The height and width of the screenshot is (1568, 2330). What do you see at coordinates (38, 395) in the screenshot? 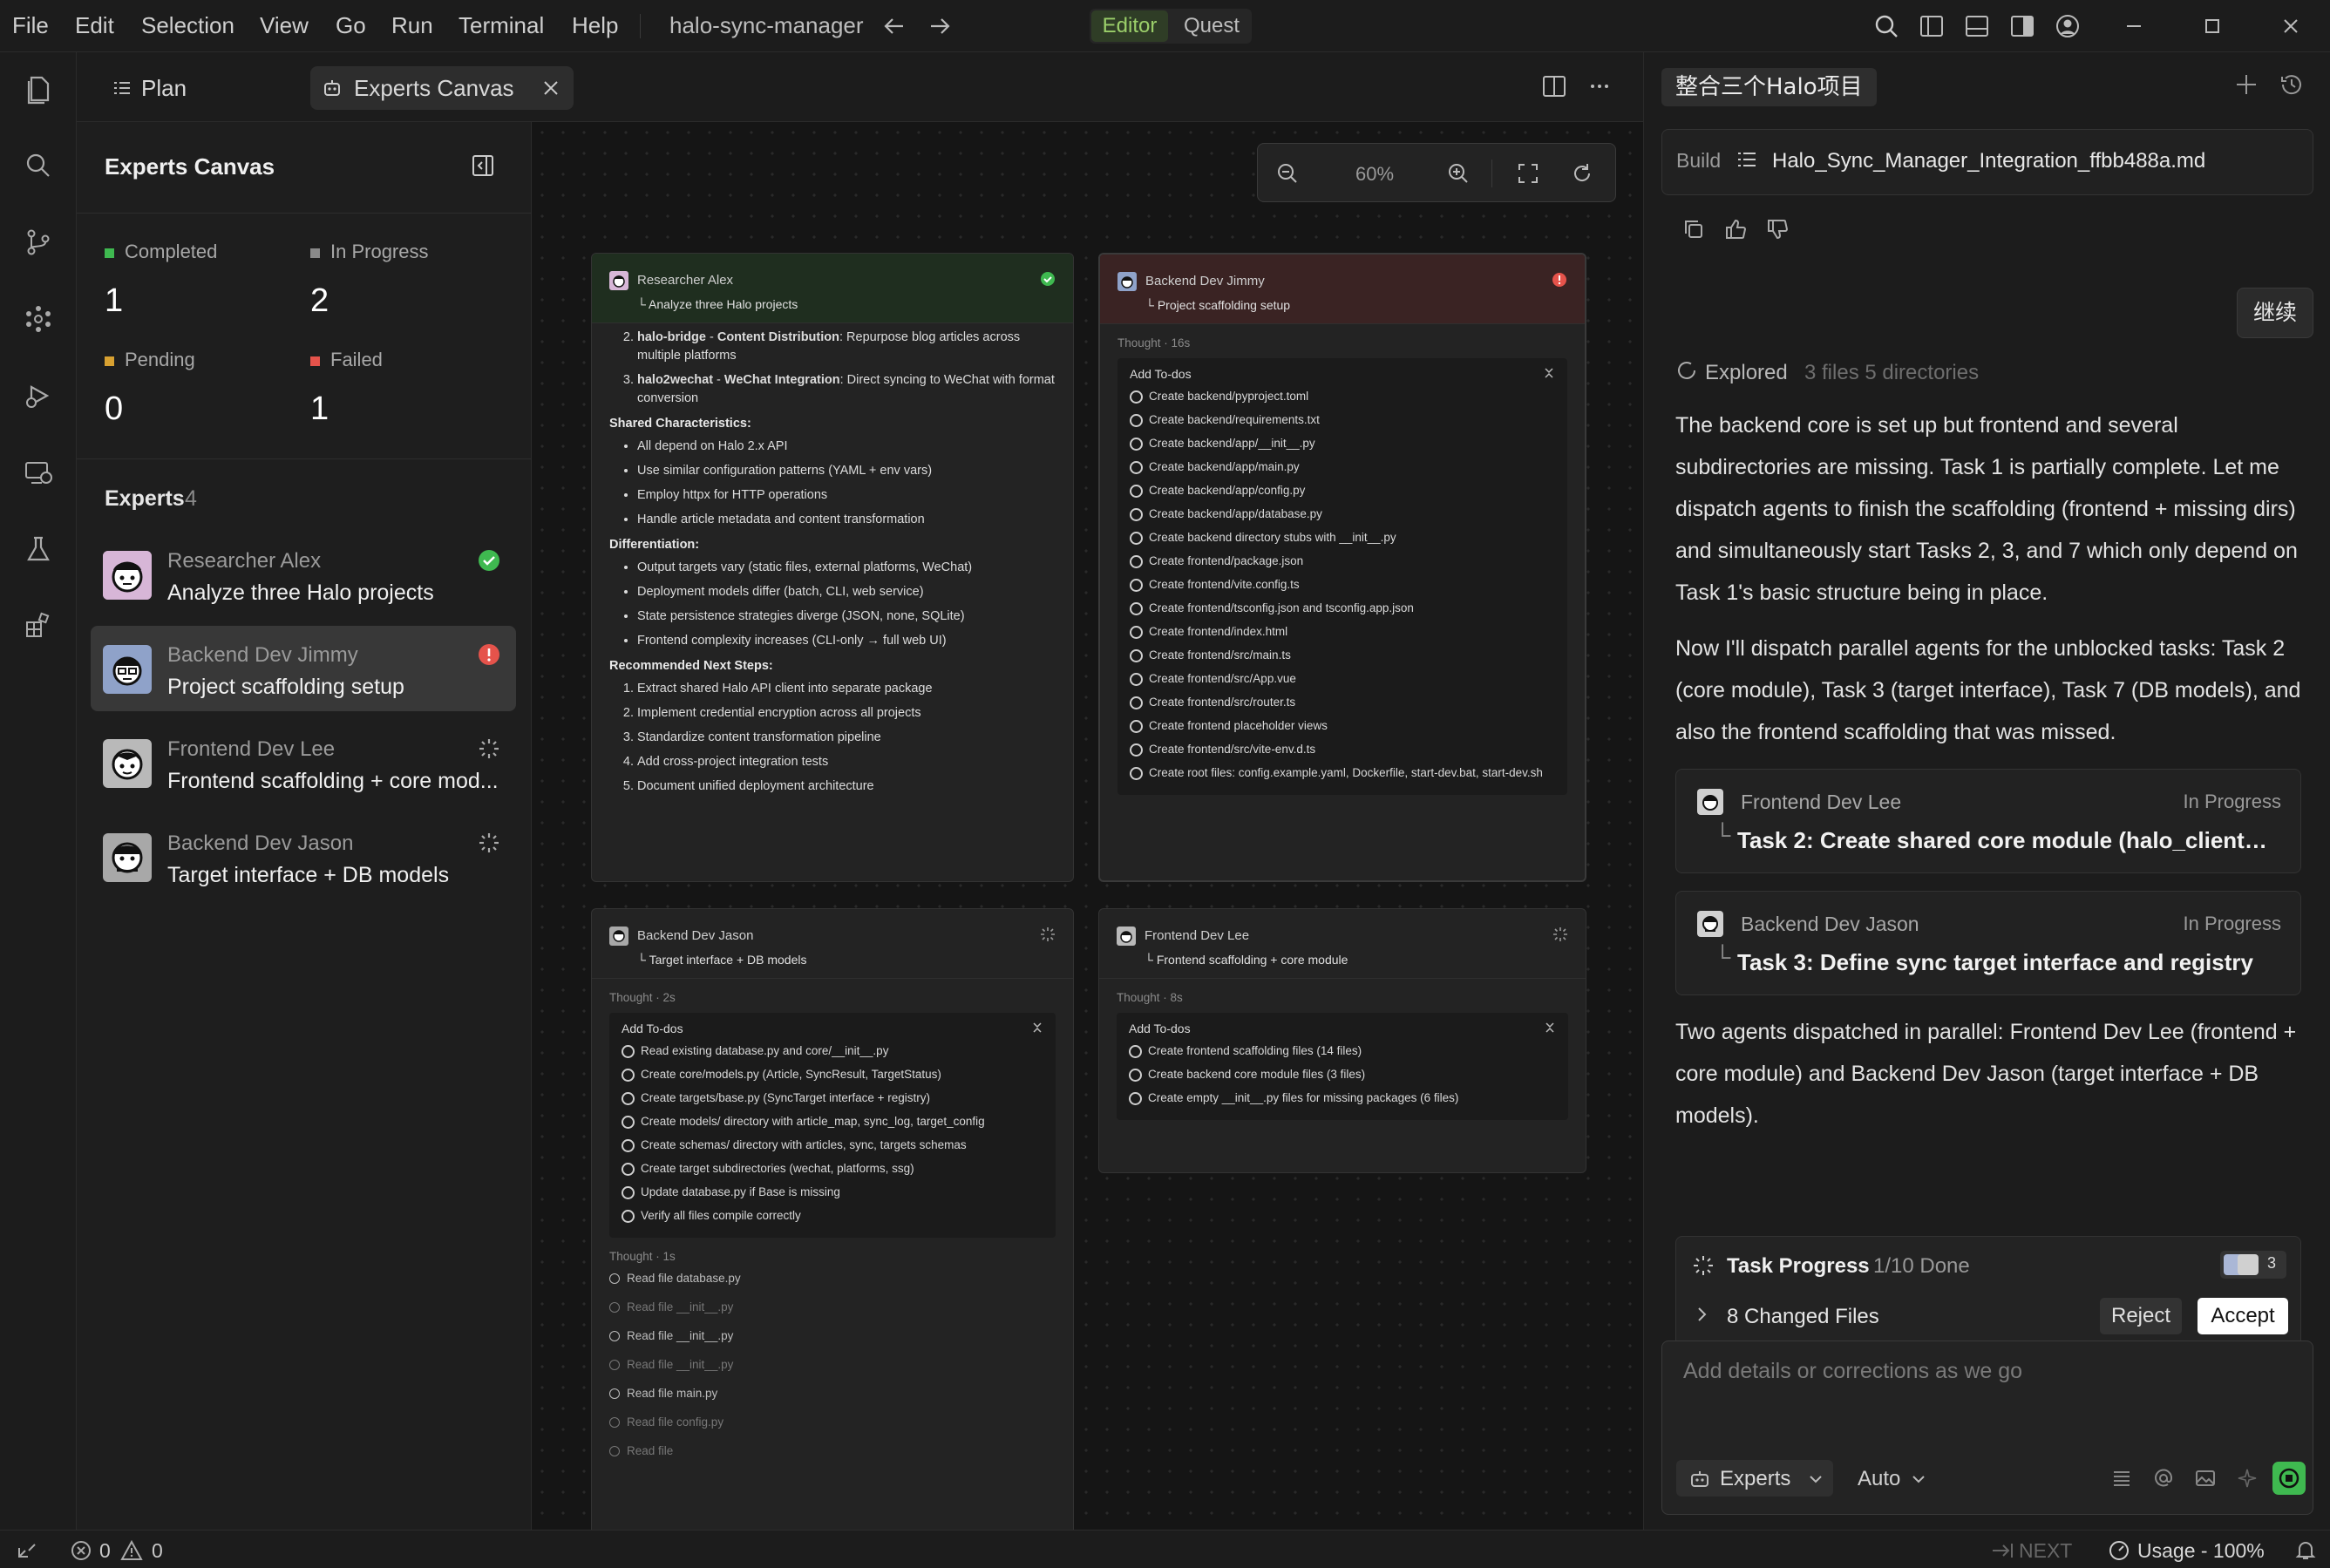
I see `run-debug-icon` at bounding box center [38, 395].